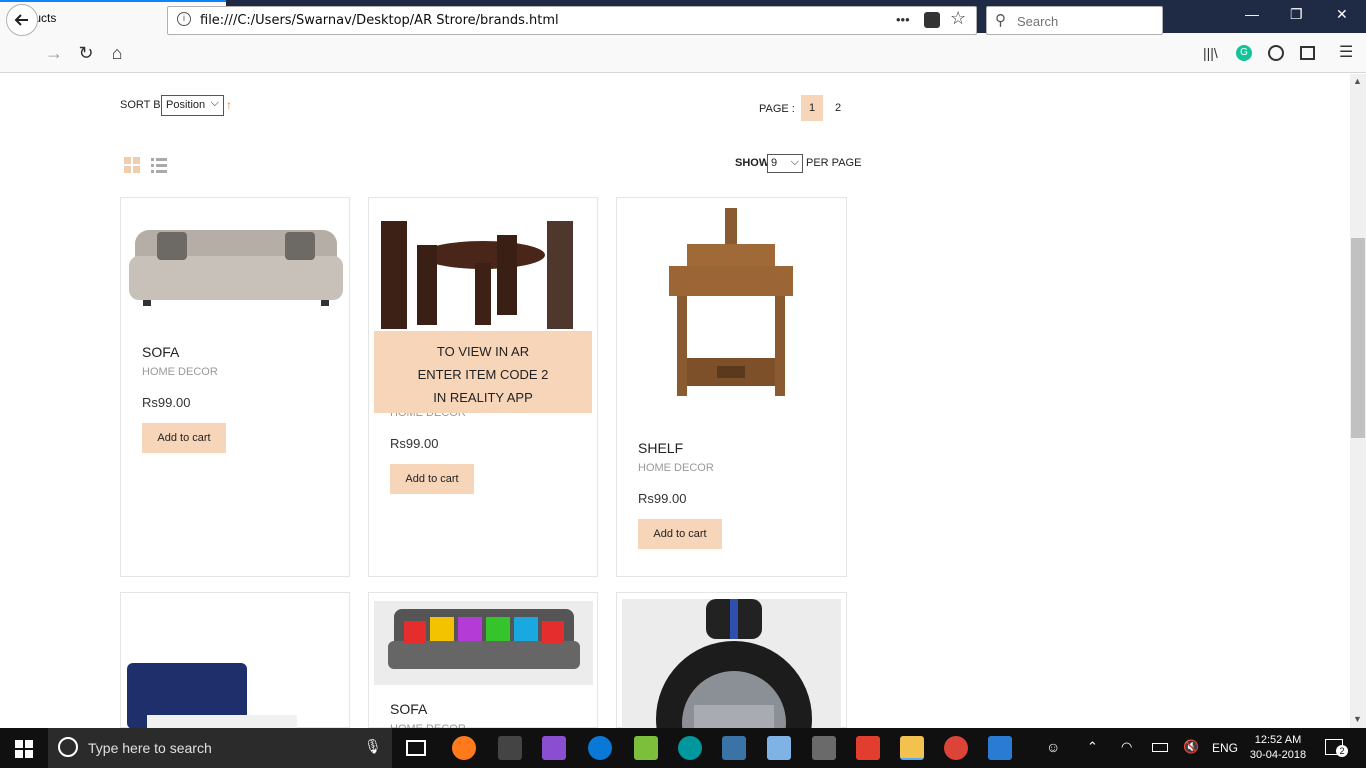 The height and width of the screenshot is (768, 1366). I want to click on bed-image, so click(212, 696).